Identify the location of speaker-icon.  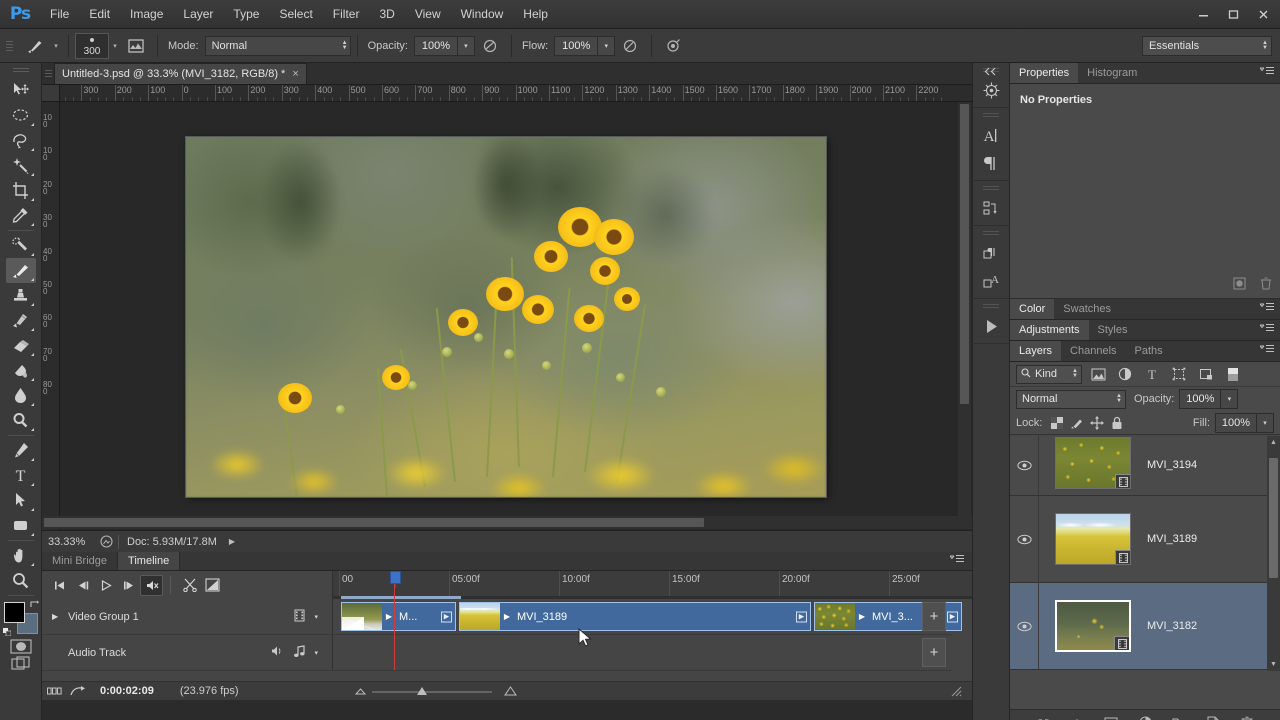
(277, 652).